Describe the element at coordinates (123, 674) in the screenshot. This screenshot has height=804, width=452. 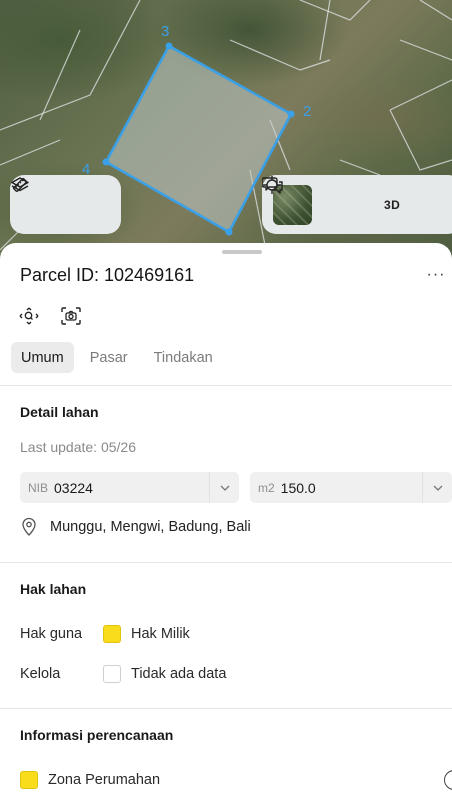
I see `right-row-kelola: Kelola Tidak ada data` at that location.